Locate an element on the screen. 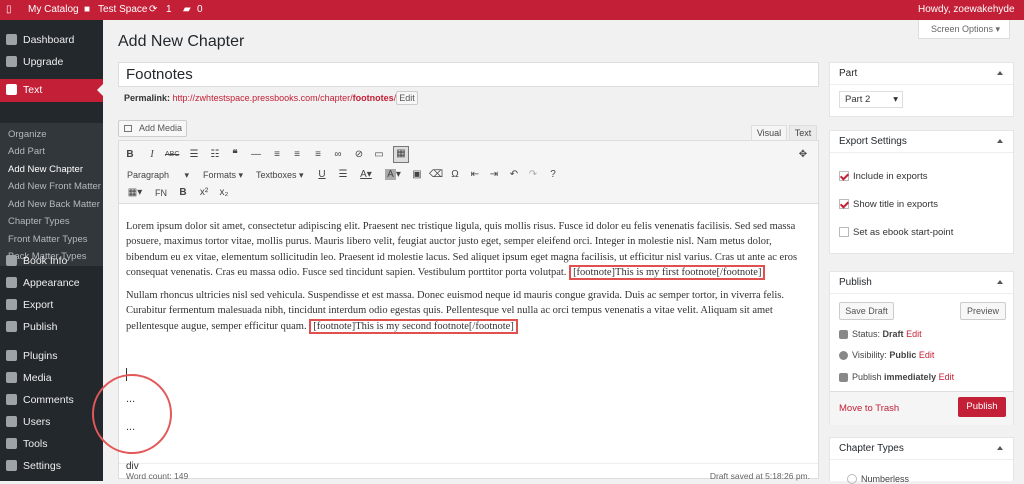 This screenshot has width=1024, height=484. export-settings-header: Export Settings is located at coordinates (921, 142).